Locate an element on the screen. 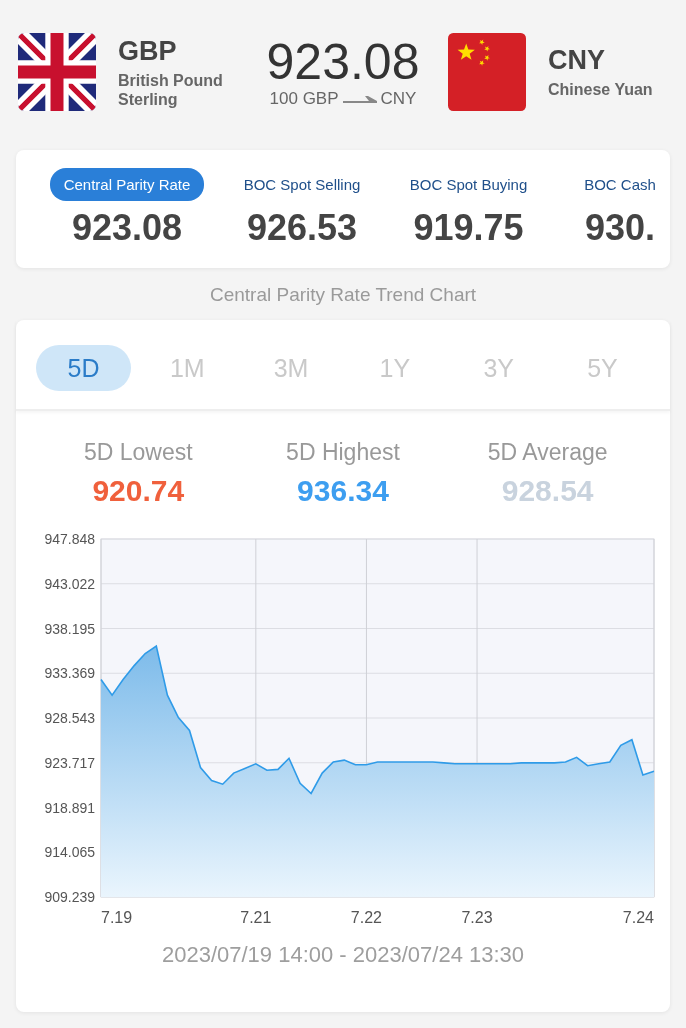  rate-value: 919.75 is located at coordinates (468, 228).